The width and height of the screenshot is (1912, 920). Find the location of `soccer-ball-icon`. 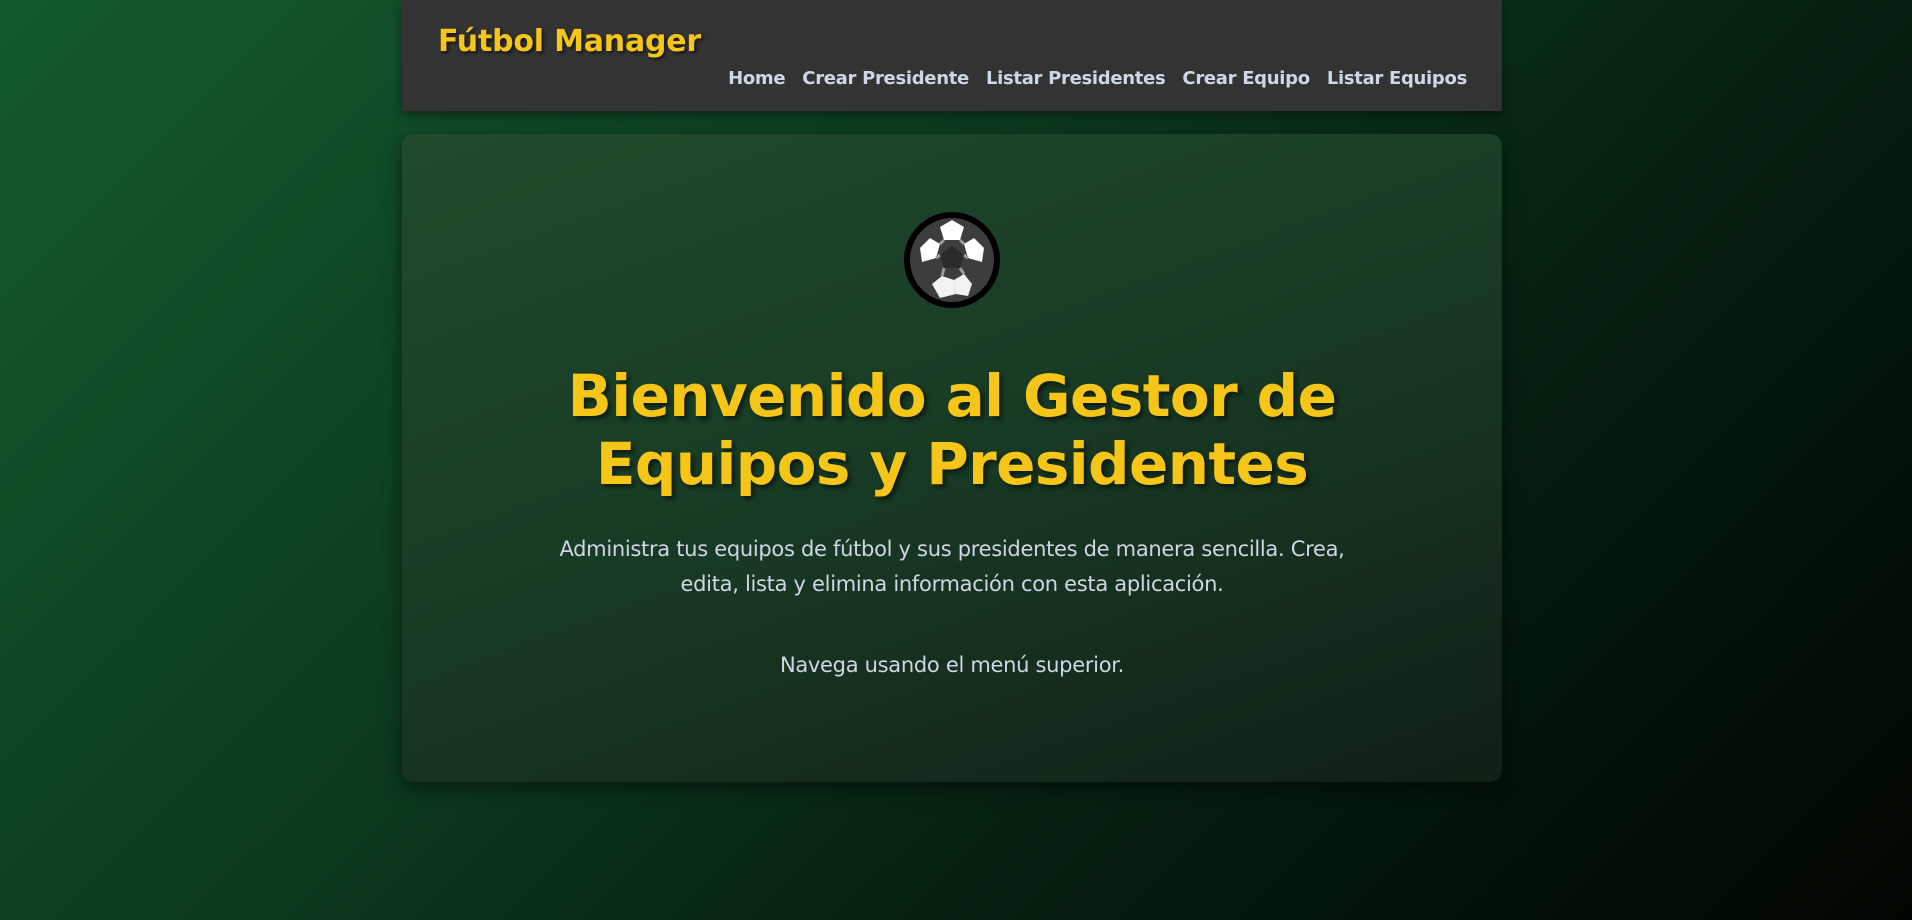

soccer-ball-icon is located at coordinates (952, 260).